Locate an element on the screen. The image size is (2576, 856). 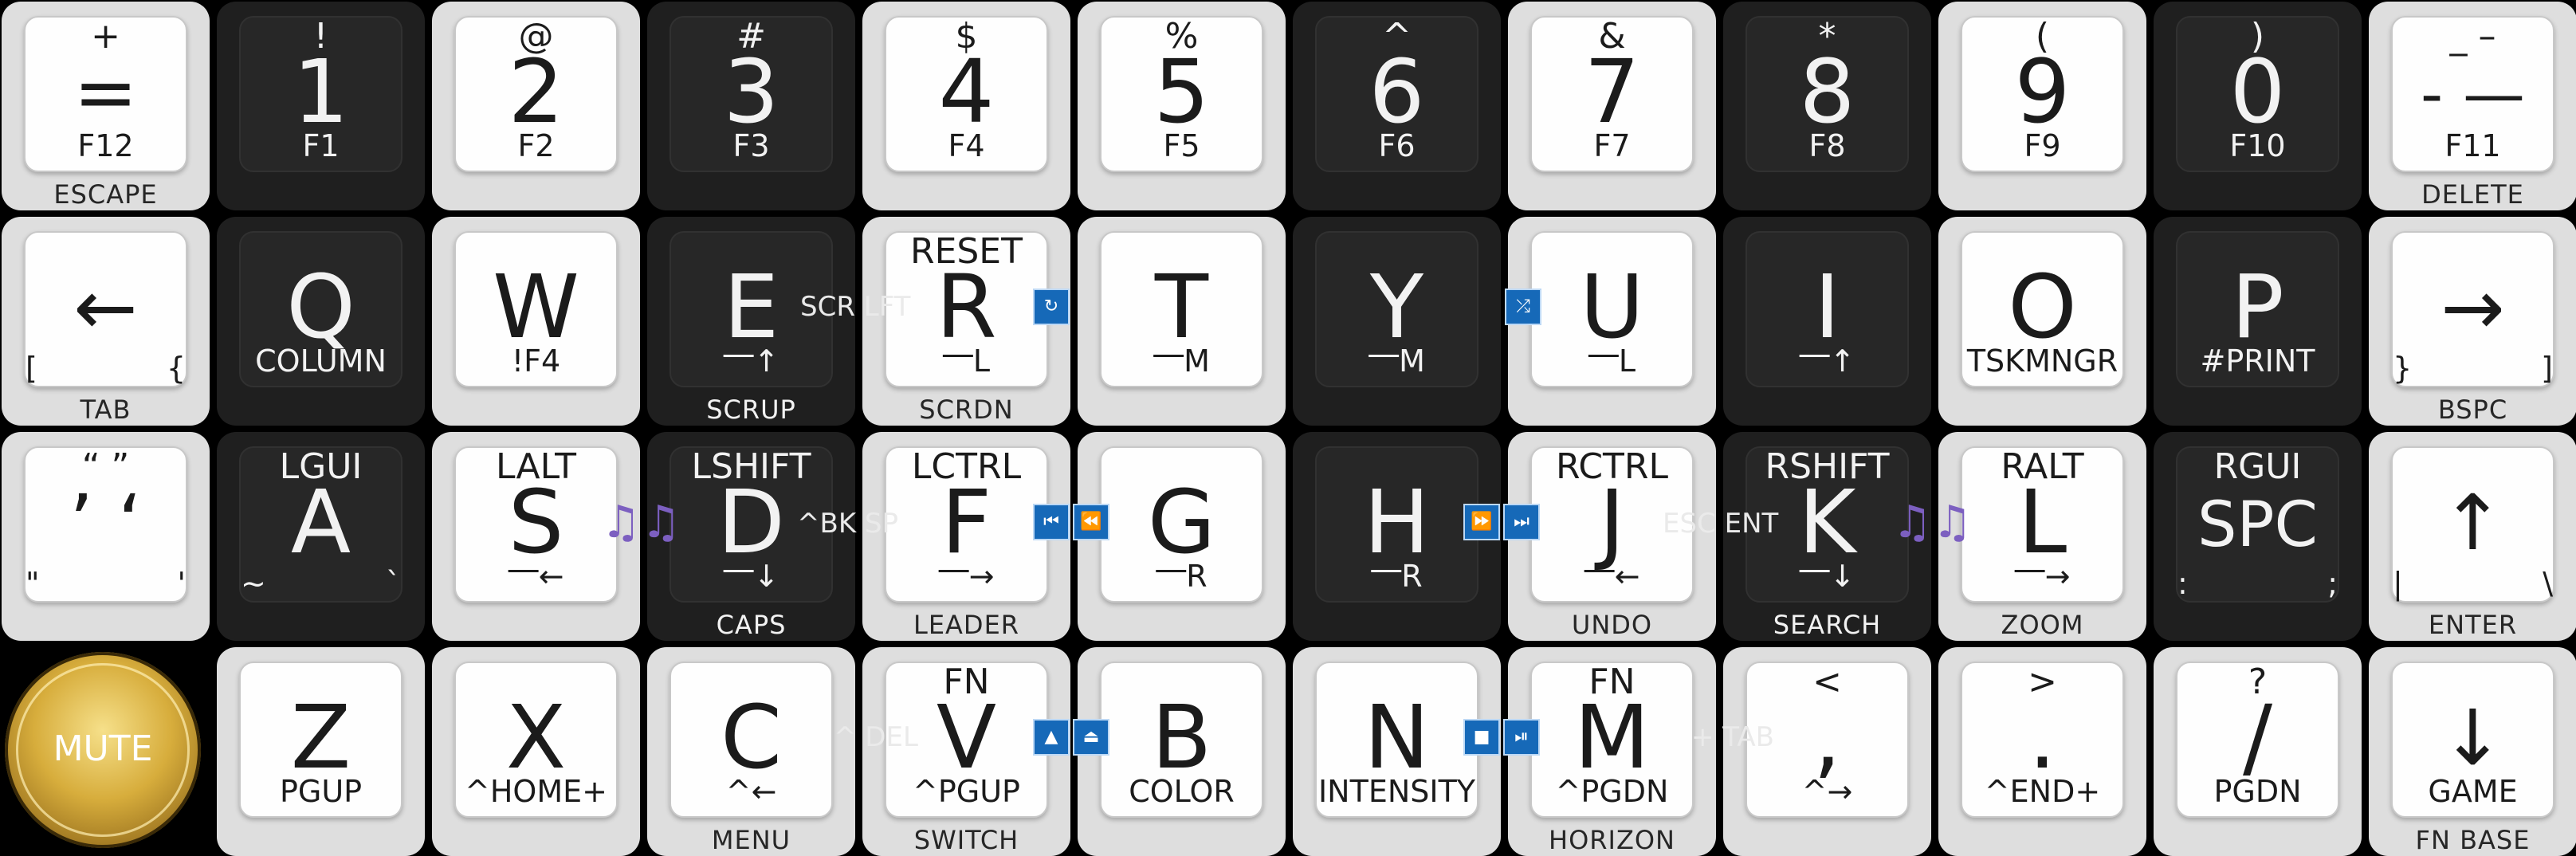
combo-escape-enter-label: ESC ENT is located at coordinates (1721, 524).